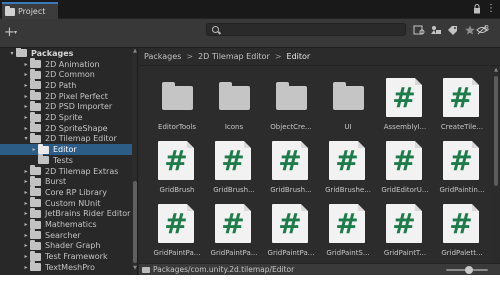 This screenshot has height=300, width=500. Describe the element at coordinates (419, 30) in the screenshot. I see `search-by-type-icon` at that location.